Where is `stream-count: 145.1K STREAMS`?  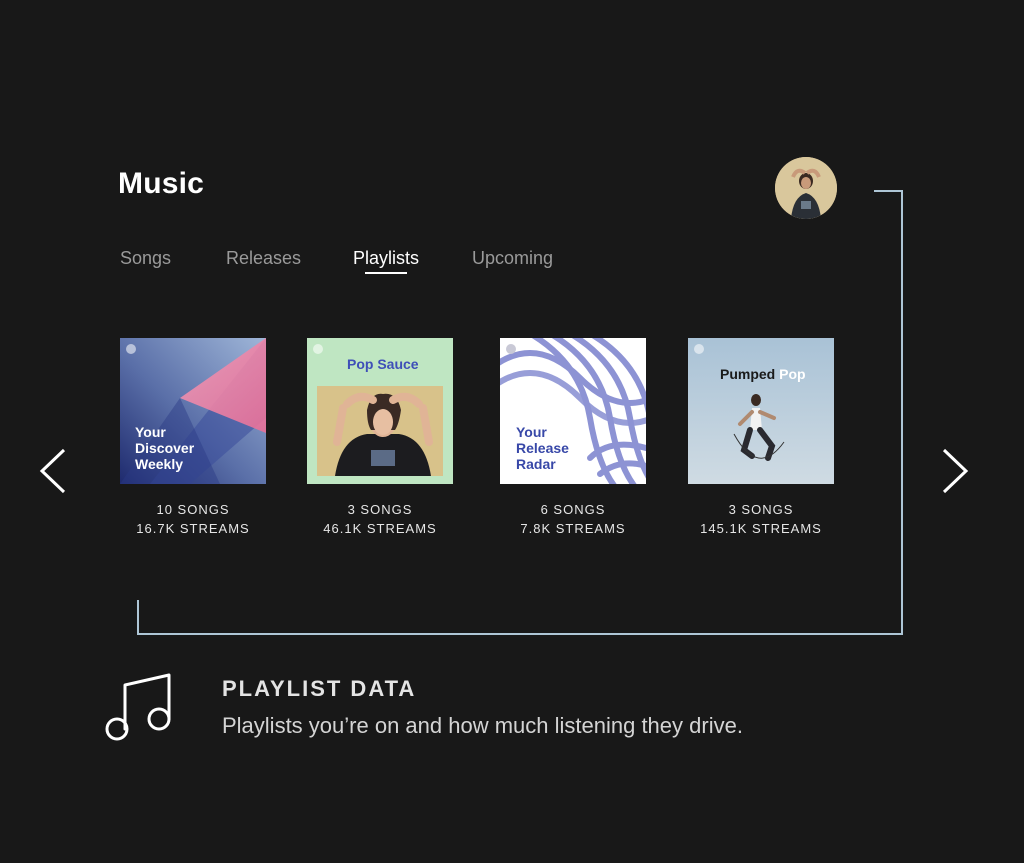 stream-count: 145.1K STREAMS is located at coordinates (761, 528).